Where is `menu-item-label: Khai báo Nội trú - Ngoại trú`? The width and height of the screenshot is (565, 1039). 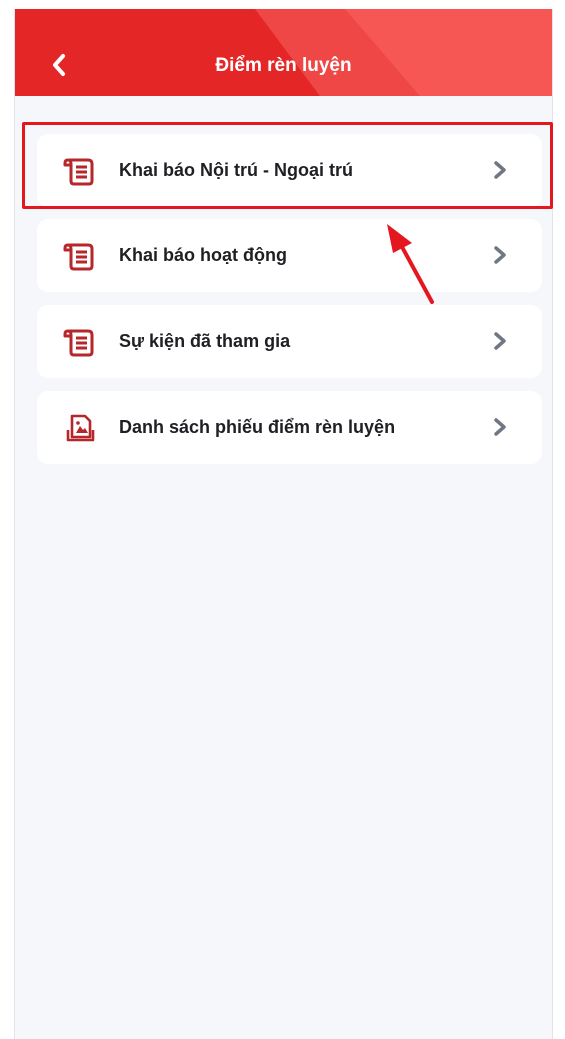
menu-item-label: Khai báo Nội trú - Ngoại trú is located at coordinates (236, 170).